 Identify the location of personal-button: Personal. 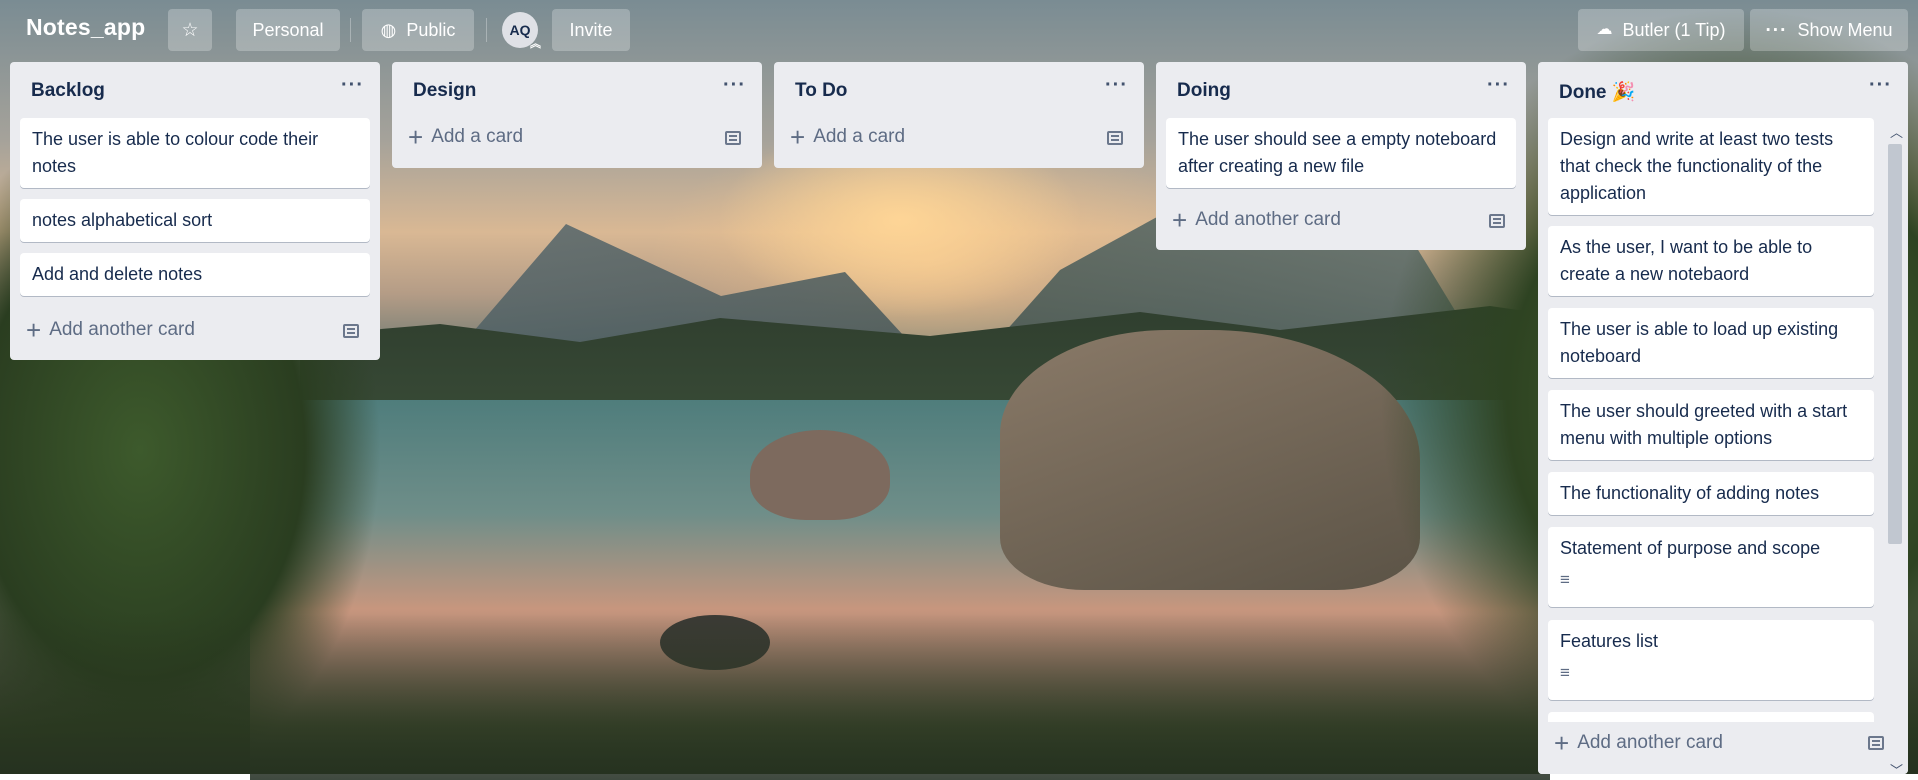
(288, 30).